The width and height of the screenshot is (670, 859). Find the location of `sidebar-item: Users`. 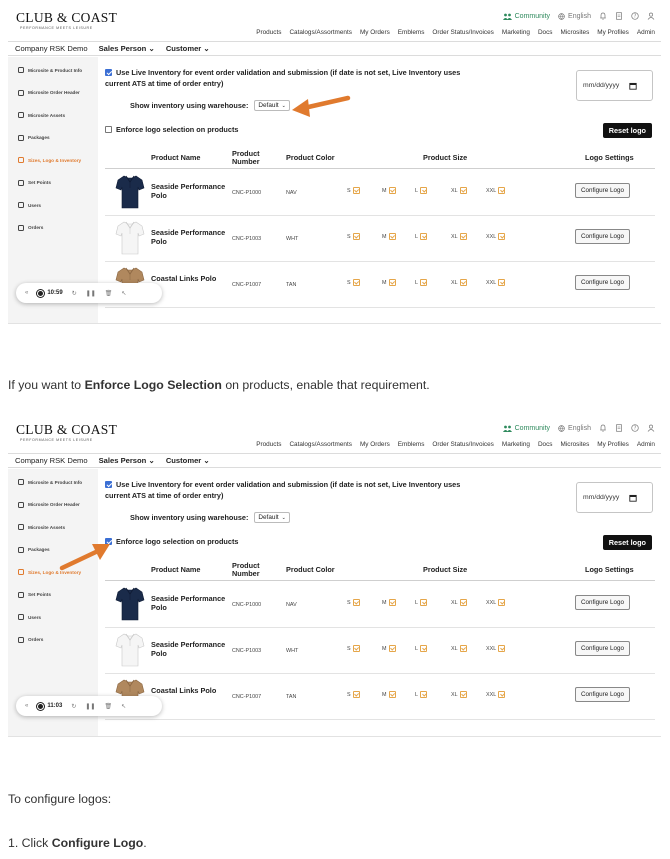

sidebar-item: Users is located at coordinates (53, 205).